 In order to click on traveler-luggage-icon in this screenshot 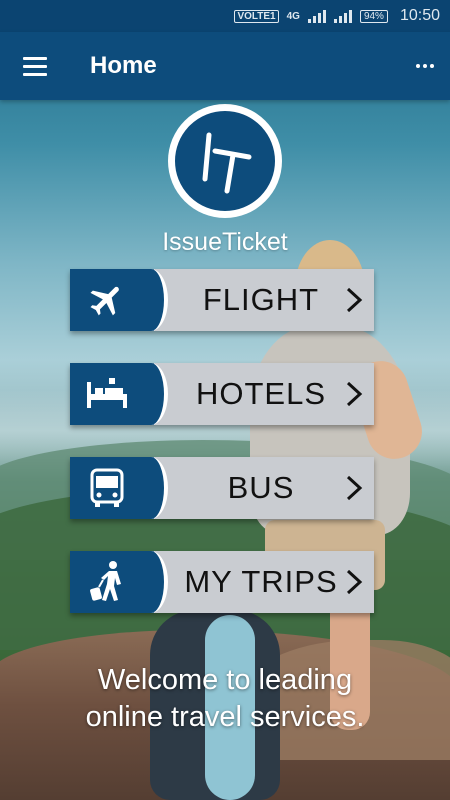, I will do `click(119, 582)`.